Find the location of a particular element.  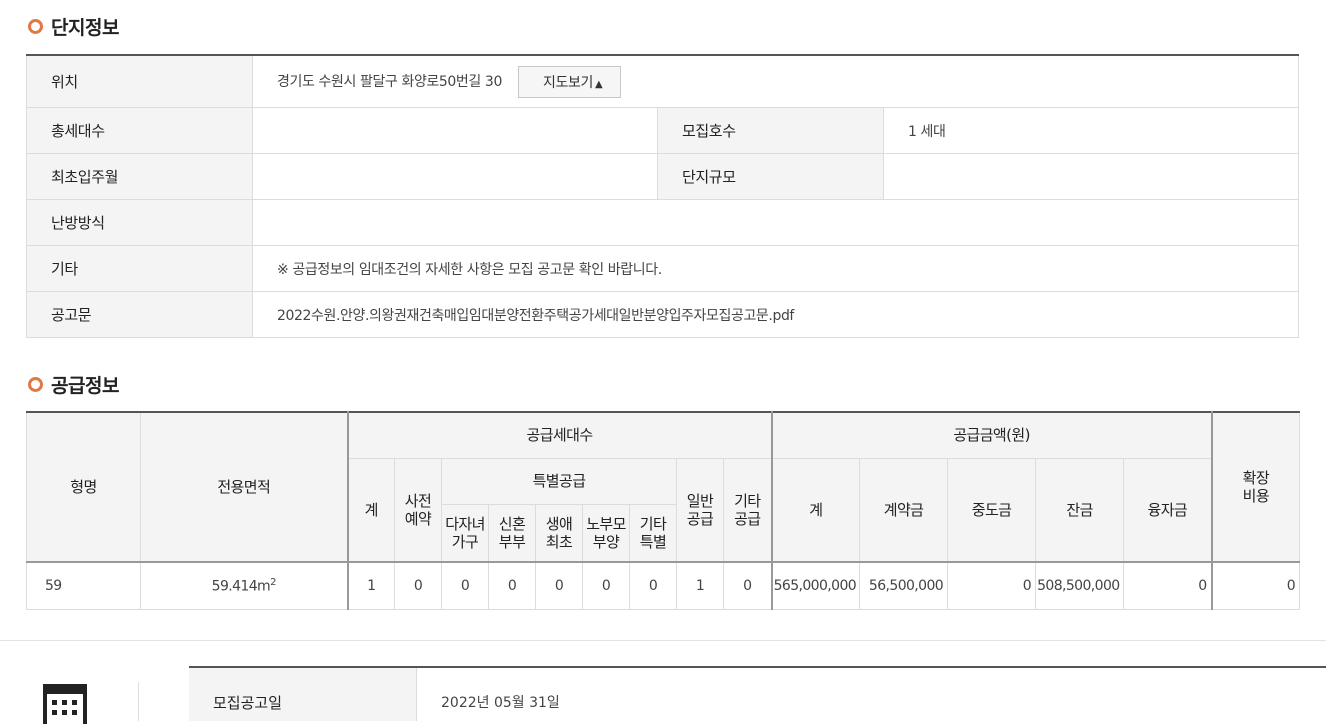

balance-header: 잔금 is located at coordinates (1080, 510).